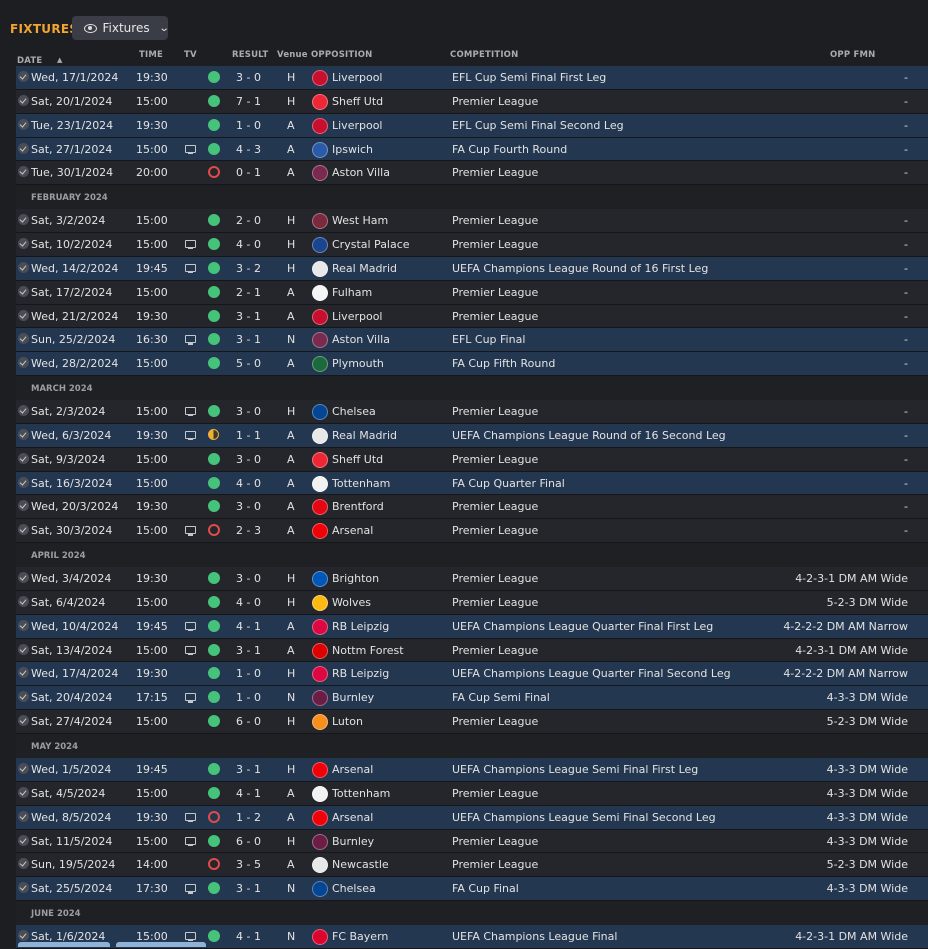 This screenshot has height=949, width=928. Describe the element at coordinates (292, 55) in the screenshot. I see `header-venue: Venue` at that location.